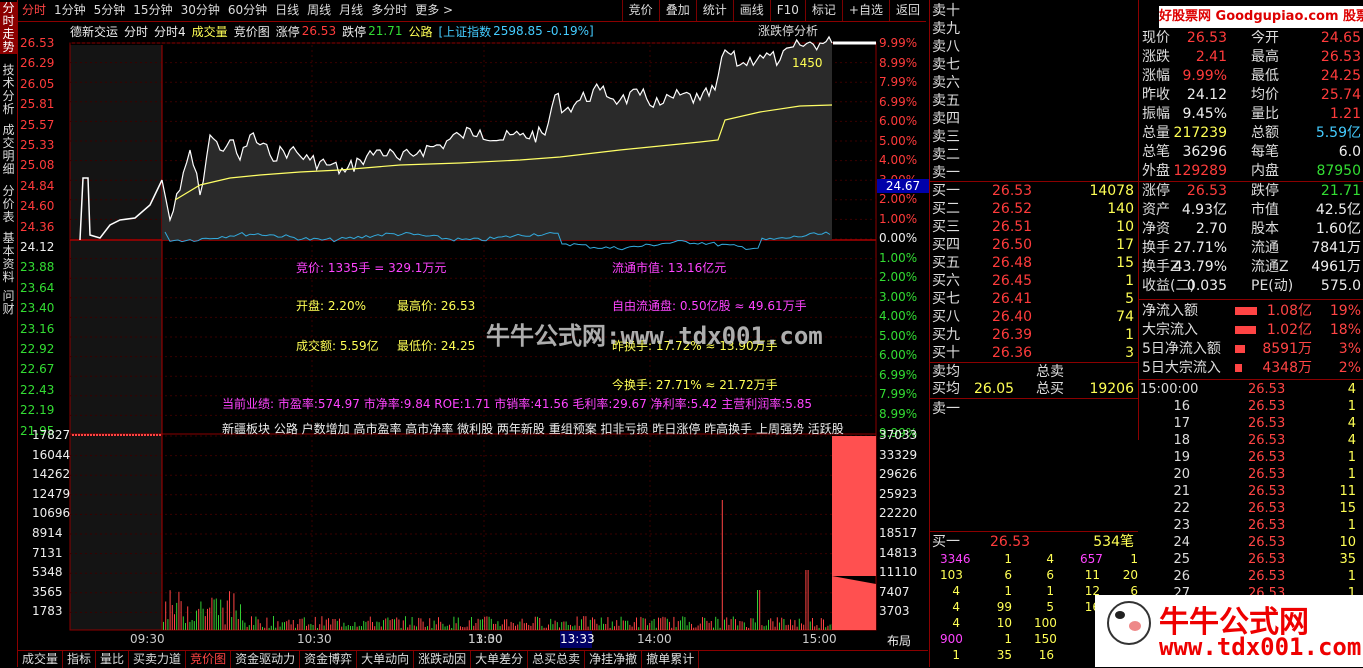 Image resolution: width=1363 pixels, height=668 pixels. I want to click on buy-row: 买九 26.39 1, so click(1034, 335).